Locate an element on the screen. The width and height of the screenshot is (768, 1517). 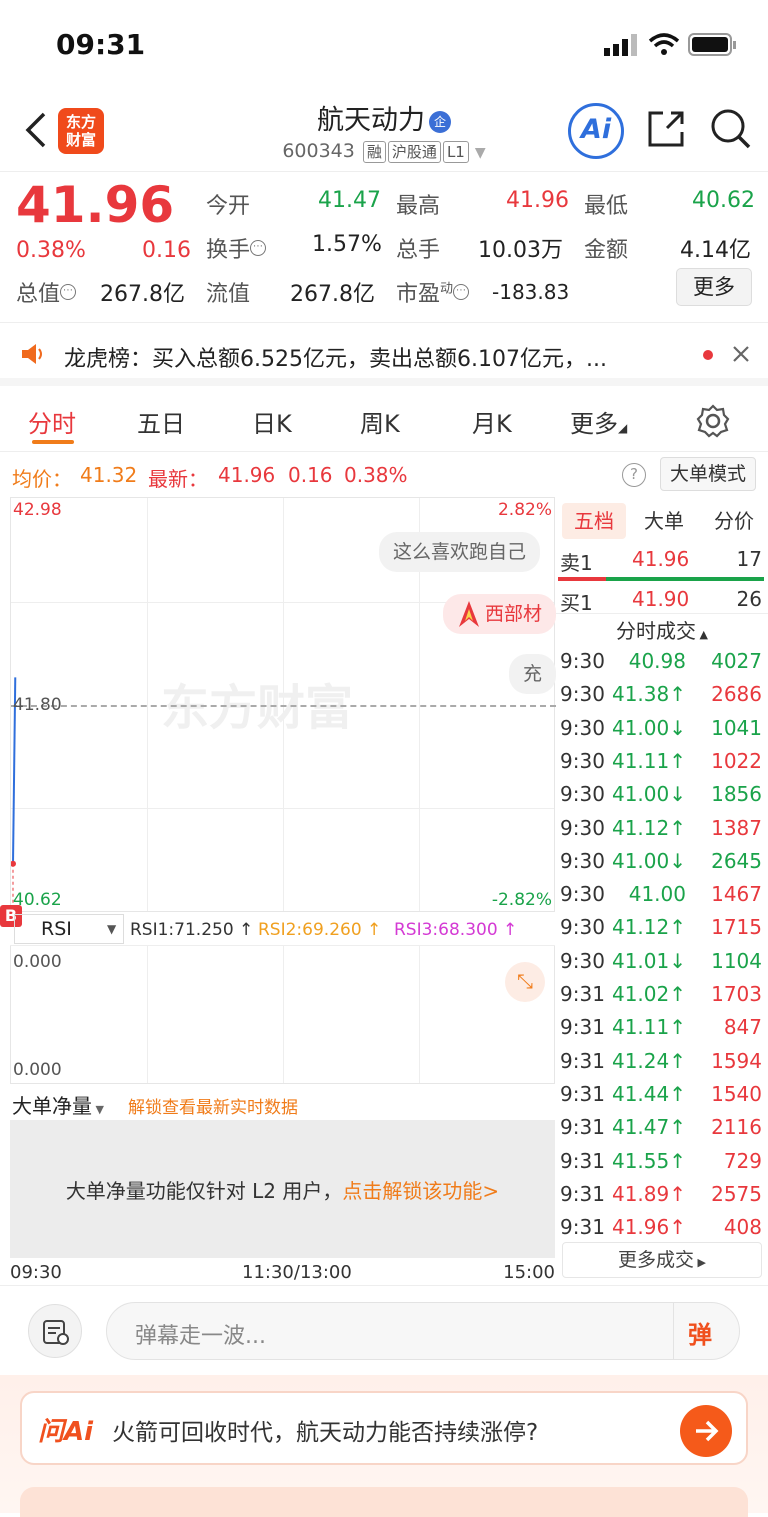
mktcap-label-text: 总值 is located at coordinates (38, 294).